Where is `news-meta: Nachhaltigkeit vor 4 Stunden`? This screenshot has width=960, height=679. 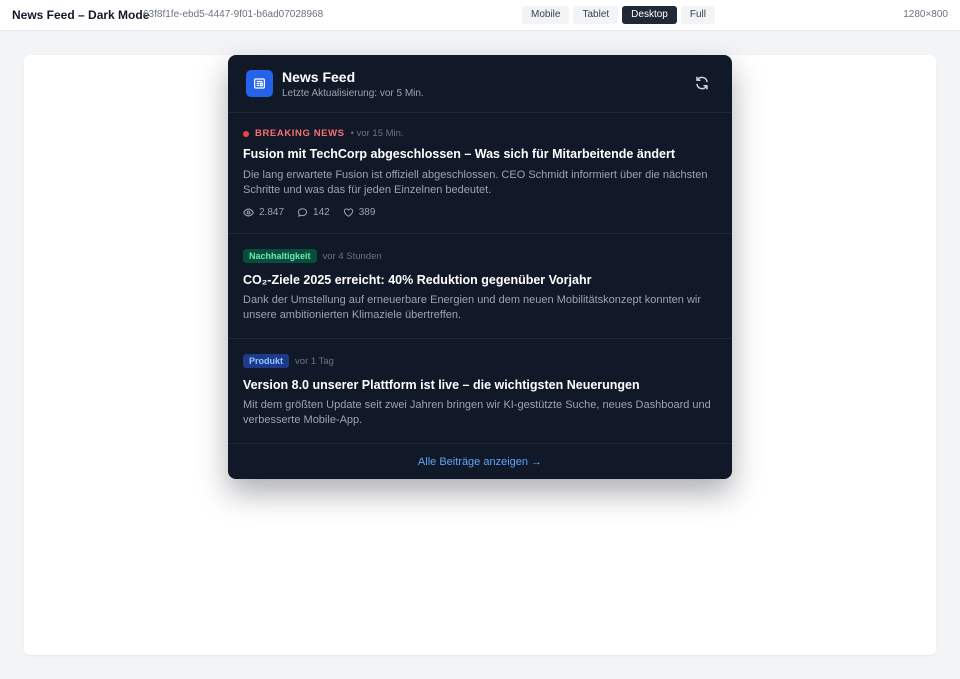
news-meta: Nachhaltigkeit vor 4 Stunden is located at coordinates (312, 256).